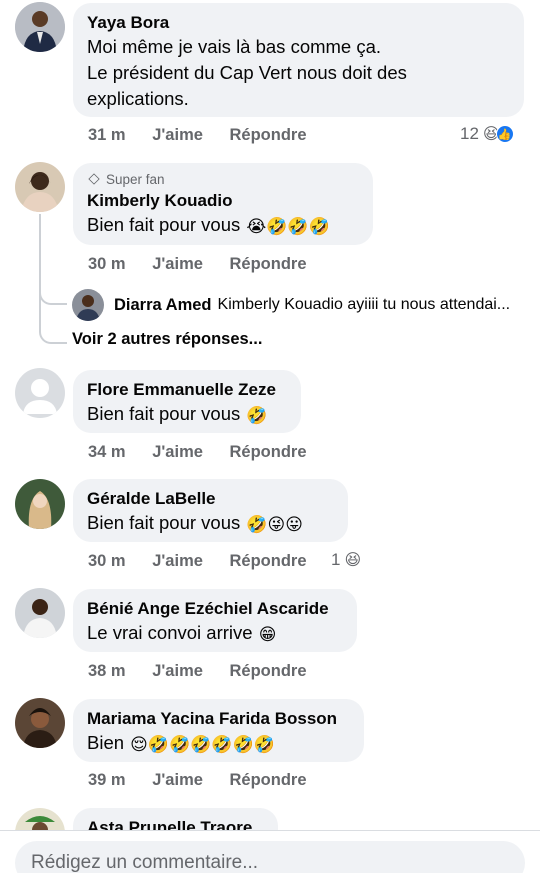 The image size is (540, 873). I want to click on emoji-group: 😭🤣🤣🤣, so click(288, 226).